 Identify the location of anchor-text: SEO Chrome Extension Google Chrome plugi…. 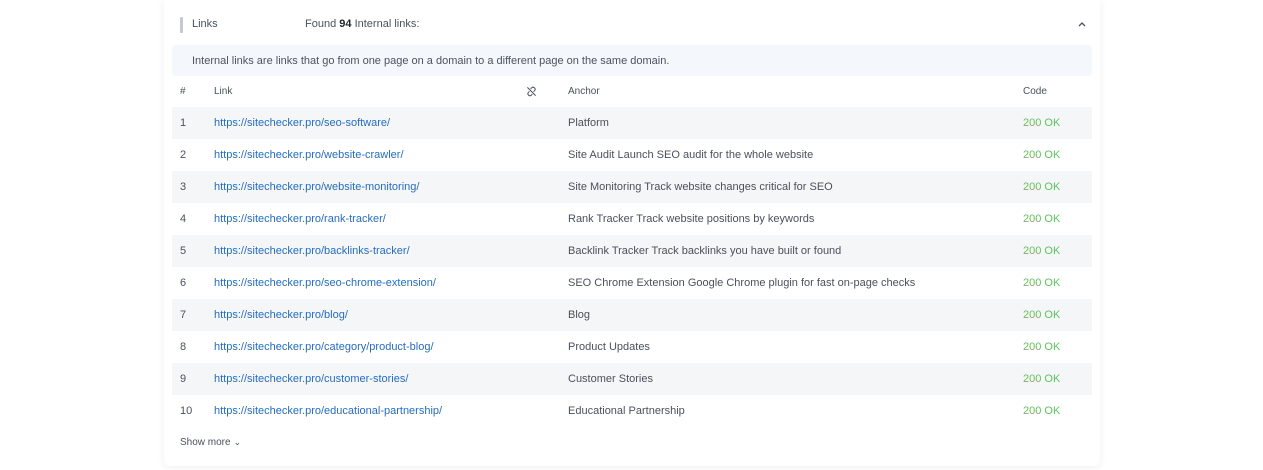
(742, 283).